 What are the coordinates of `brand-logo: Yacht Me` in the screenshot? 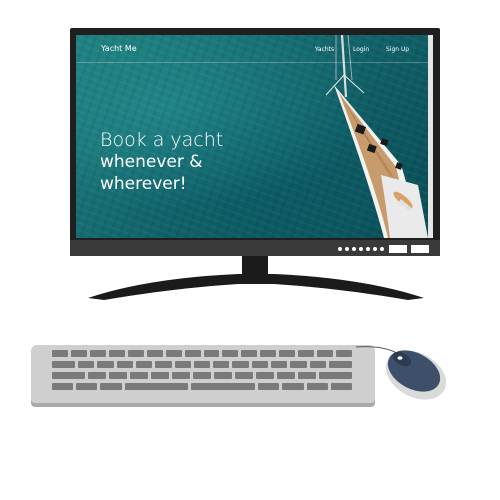 It's located at (119, 48).